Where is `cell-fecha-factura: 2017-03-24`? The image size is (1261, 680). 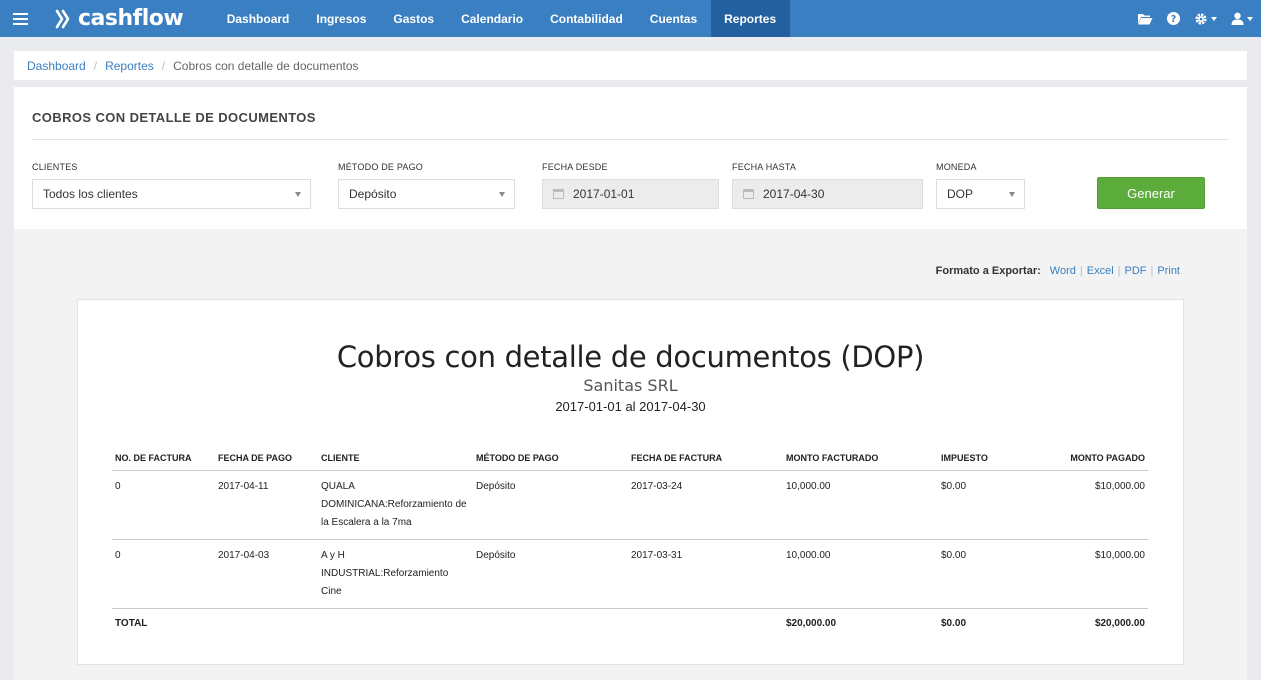 cell-fecha-factura: 2017-03-24 is located at coordinates (705, 505).